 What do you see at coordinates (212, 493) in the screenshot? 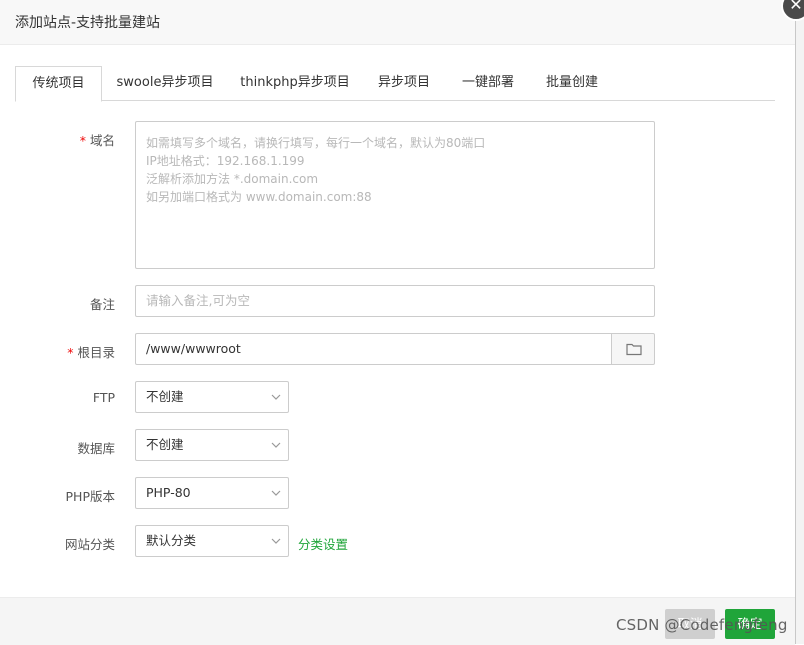
I see `php-version-select: PHP-80` at bounding box center [212, 493].